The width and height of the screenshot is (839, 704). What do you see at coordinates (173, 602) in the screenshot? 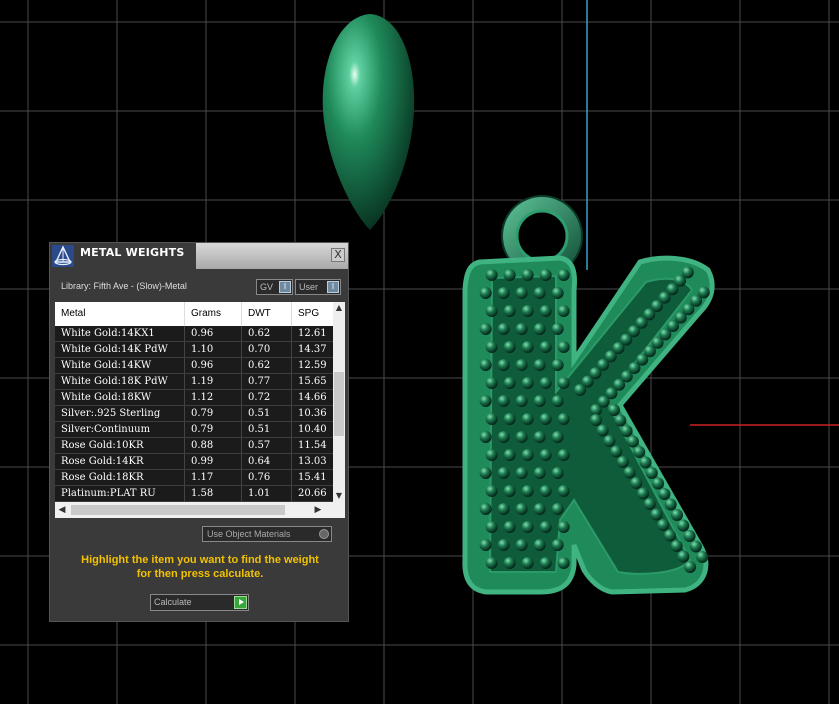
I see `calculate-label: Calculate` at bounding box center [173, 602].